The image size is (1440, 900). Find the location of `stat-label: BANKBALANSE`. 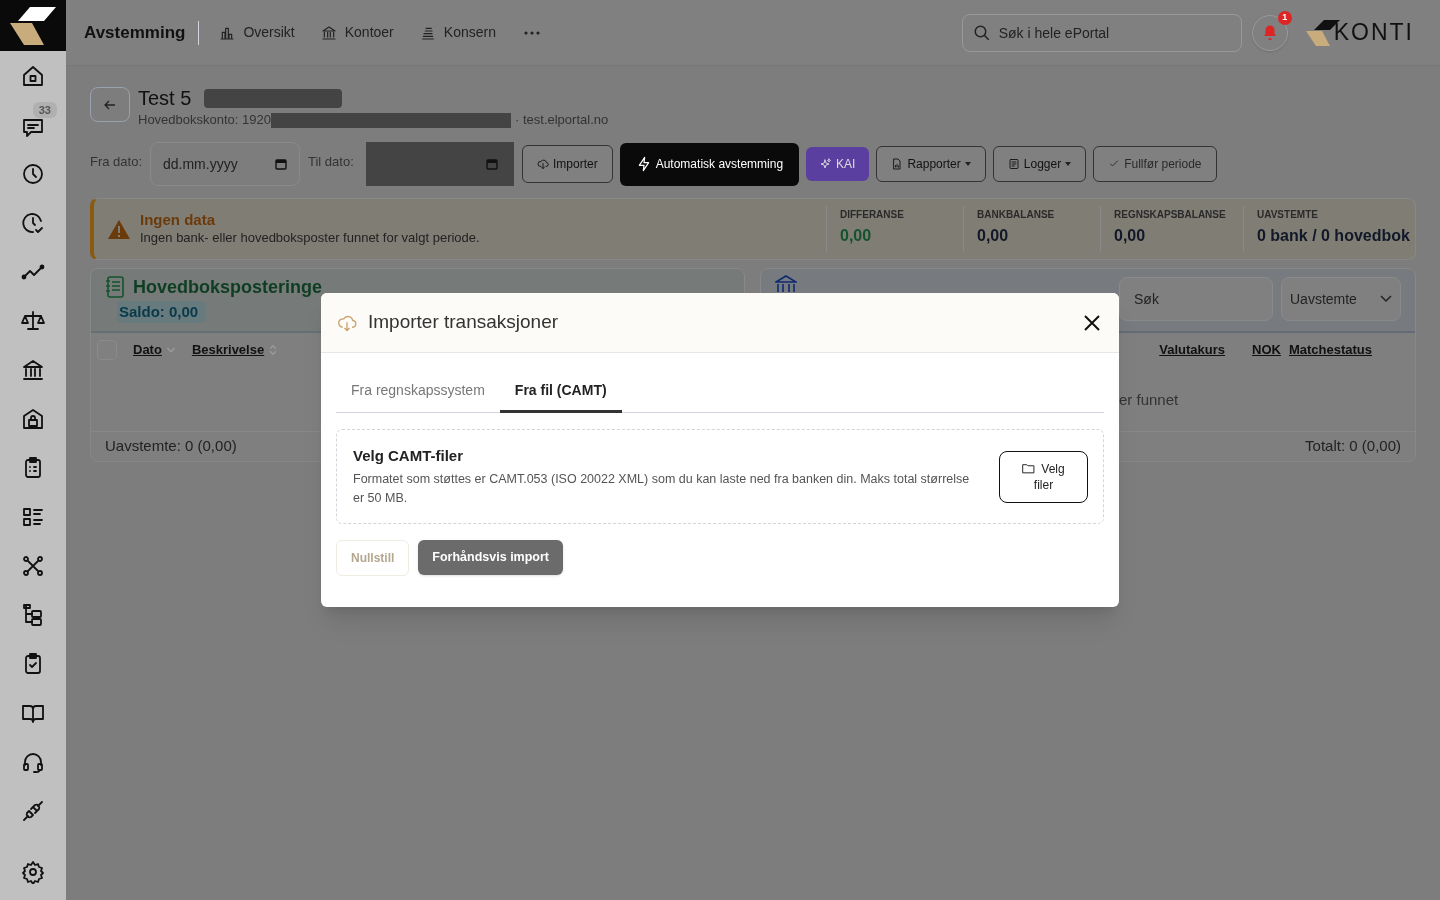

stat-label: BANKBALANSE is located at coordinates (1016, 215).